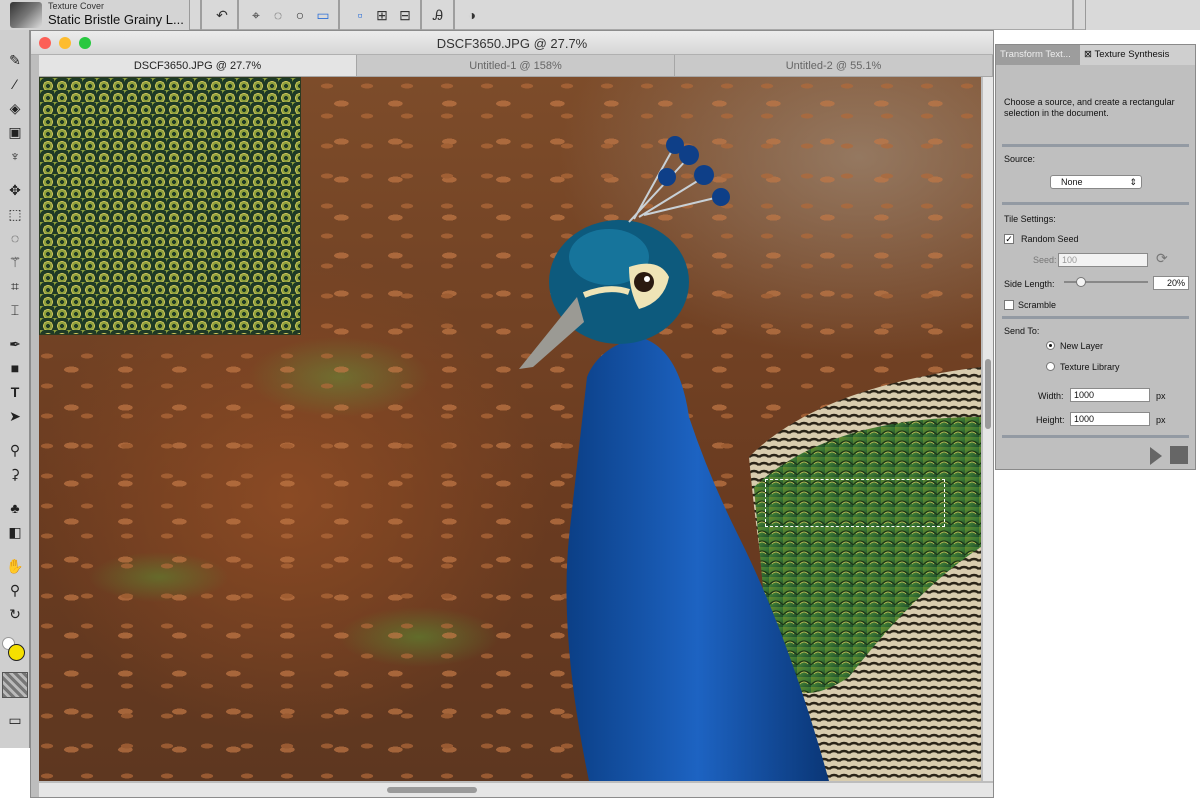 The height and width of the screenshot is (798, 1200). I want to click on height-label: Height:, so click(1050, 420).